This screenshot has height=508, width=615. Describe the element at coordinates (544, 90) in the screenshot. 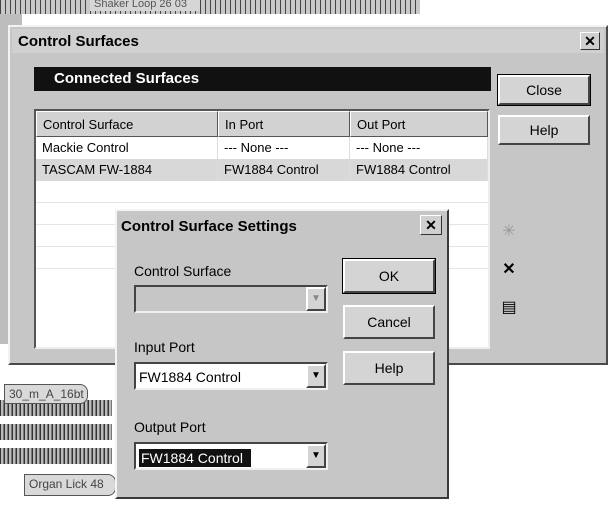

I see `close-button: Close` at that location.